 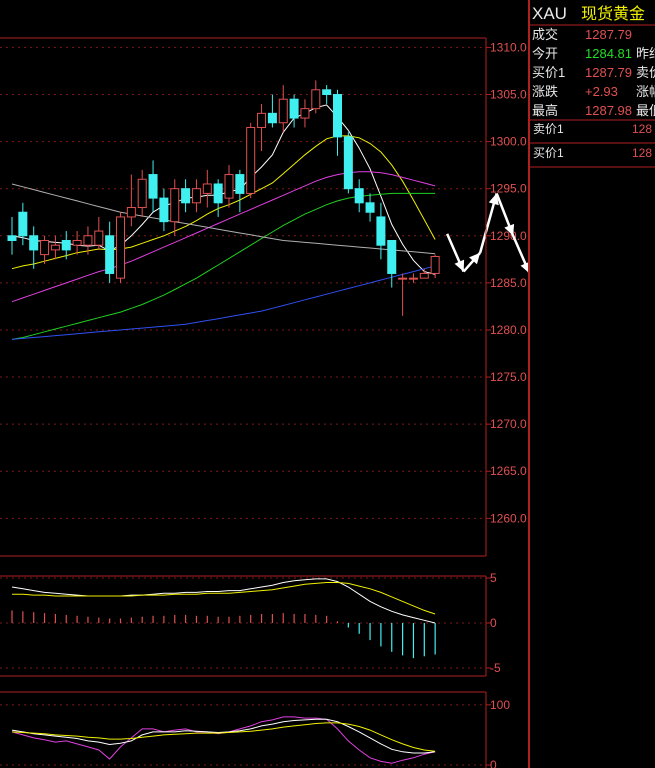 What do you see at coordinates (508, 47) in the screenshot?
I see `y-tick-label: 1310.0` at bounding box center [508, 47].